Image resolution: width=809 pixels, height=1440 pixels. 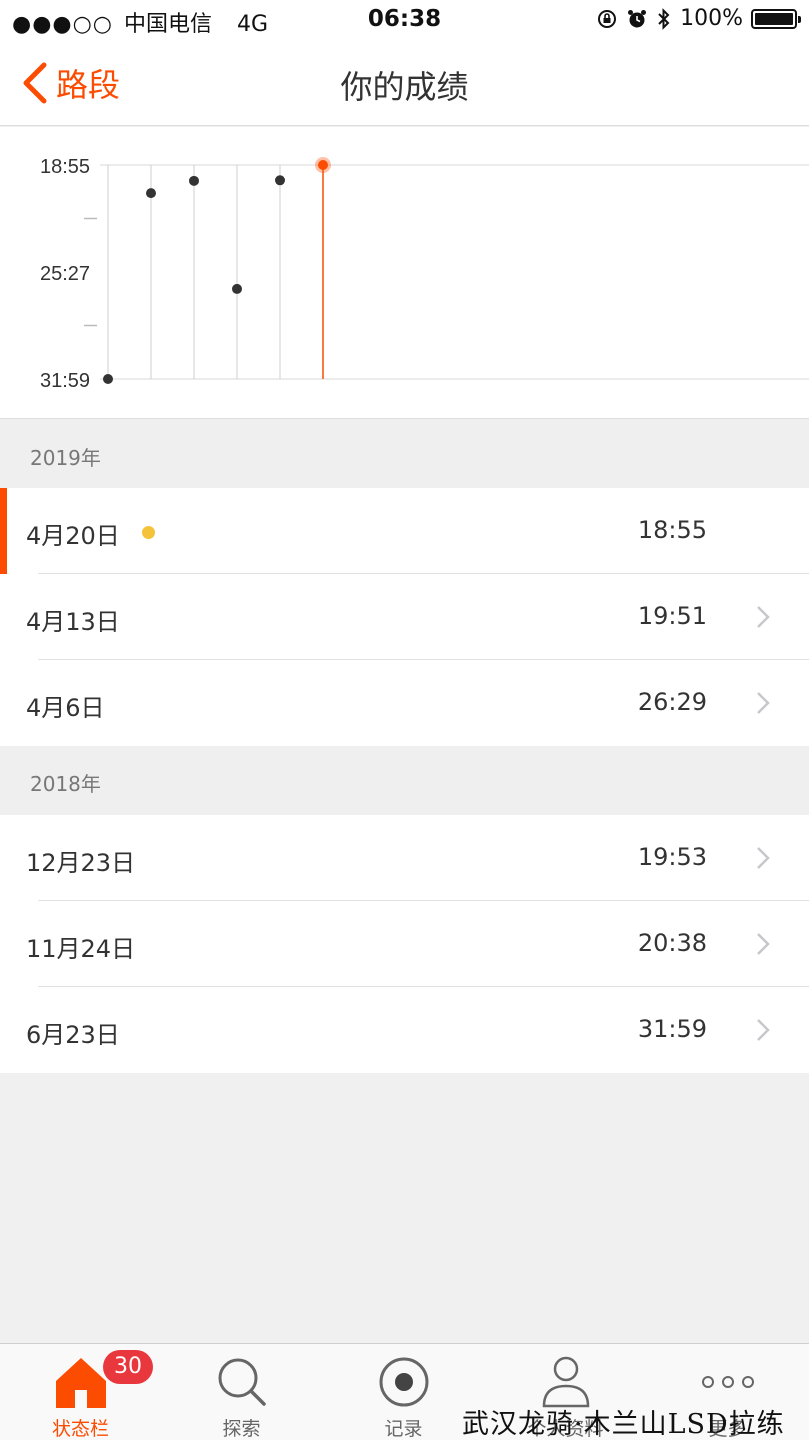 What do you see at coordinates (128, 1367) in the screenshot?
I see `notification-badge: 30` at bounding box center [128, 1367].